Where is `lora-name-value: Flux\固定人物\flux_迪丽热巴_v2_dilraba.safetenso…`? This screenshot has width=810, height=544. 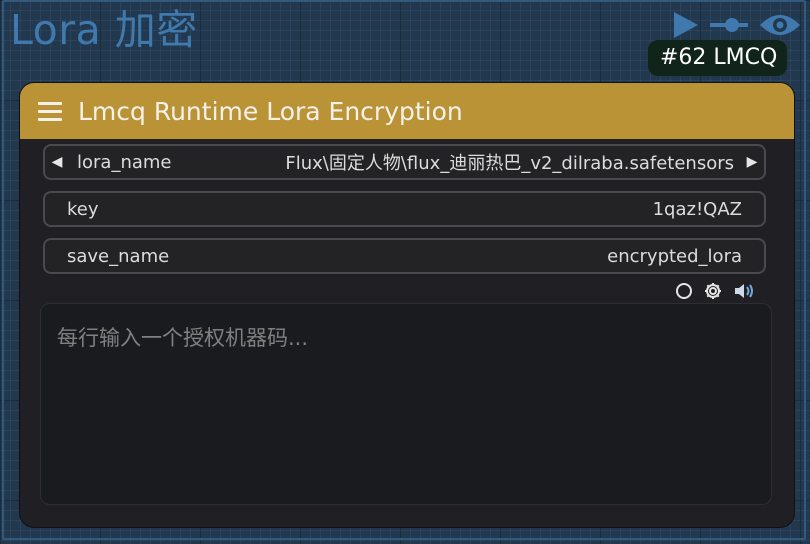
lora-name-value: Flux\固定人物\flux_迪丽热巴_v2_dilraba.safetenso… is located at coordinates (509, 163).